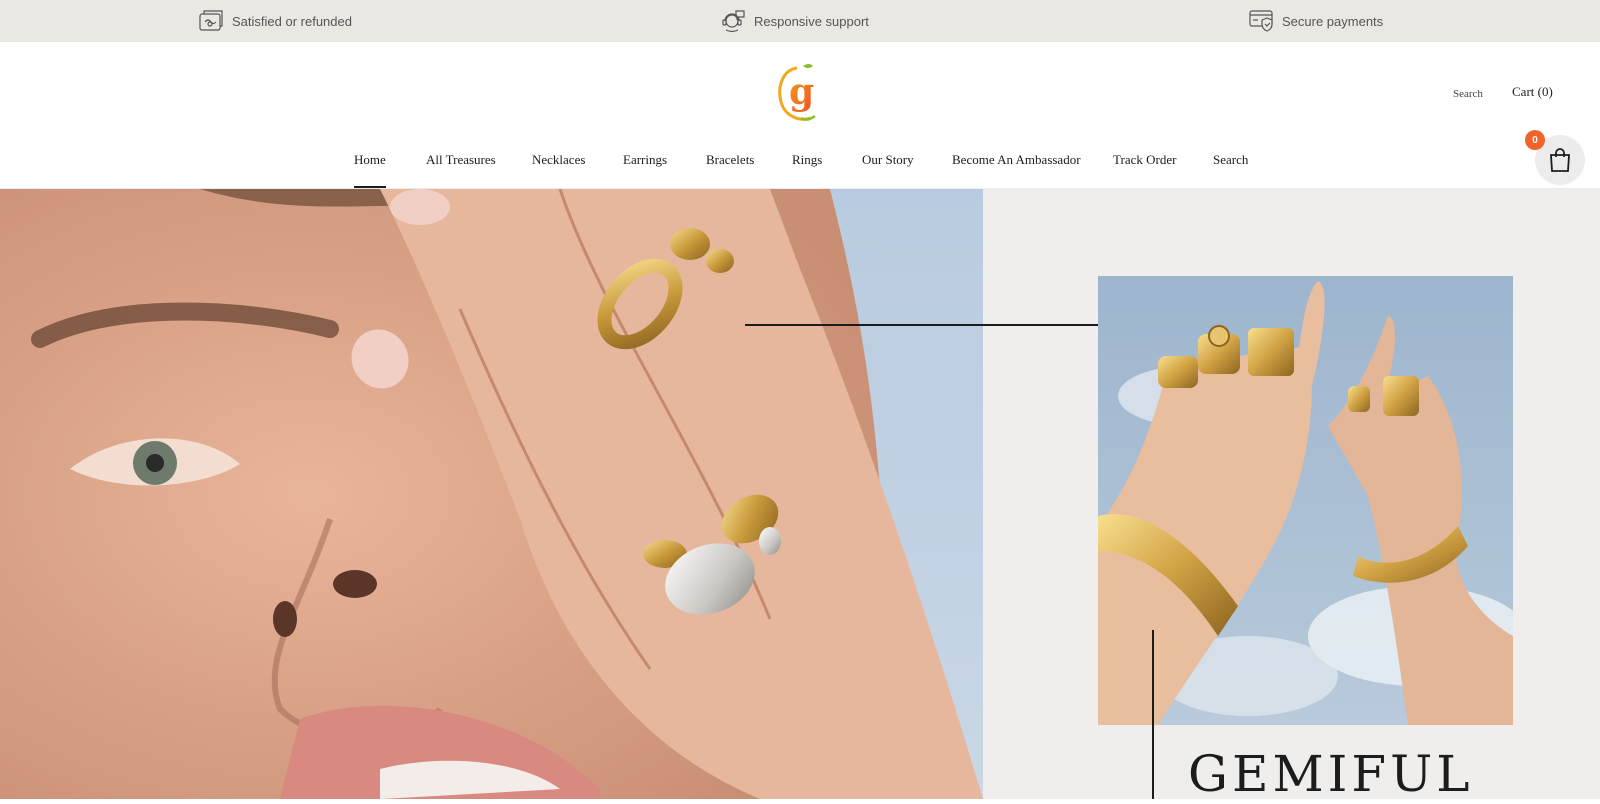 This screenshot has width=1600, height=804. Describe the element at coordinates (1261, 21) in the screenshot. I see `secure-payment-icon` at that location.